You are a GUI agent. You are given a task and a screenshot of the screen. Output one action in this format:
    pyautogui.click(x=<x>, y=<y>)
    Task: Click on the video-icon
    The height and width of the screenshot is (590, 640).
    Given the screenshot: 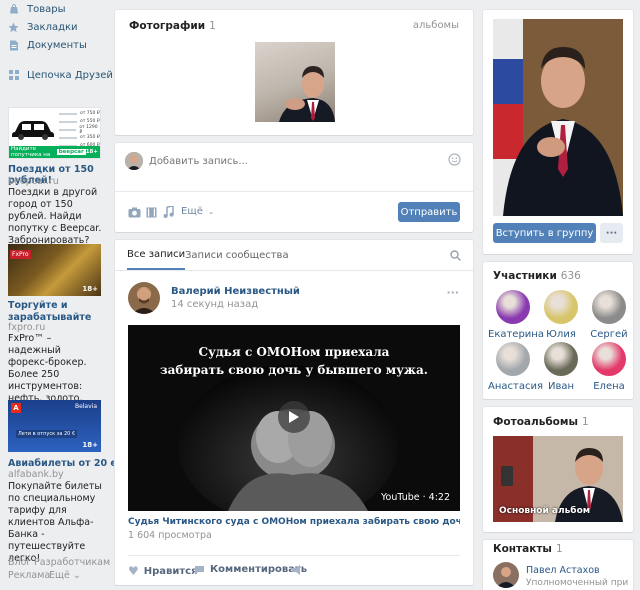 What is the action you would take?
    pyautogui.click(x=151, y=212)
    